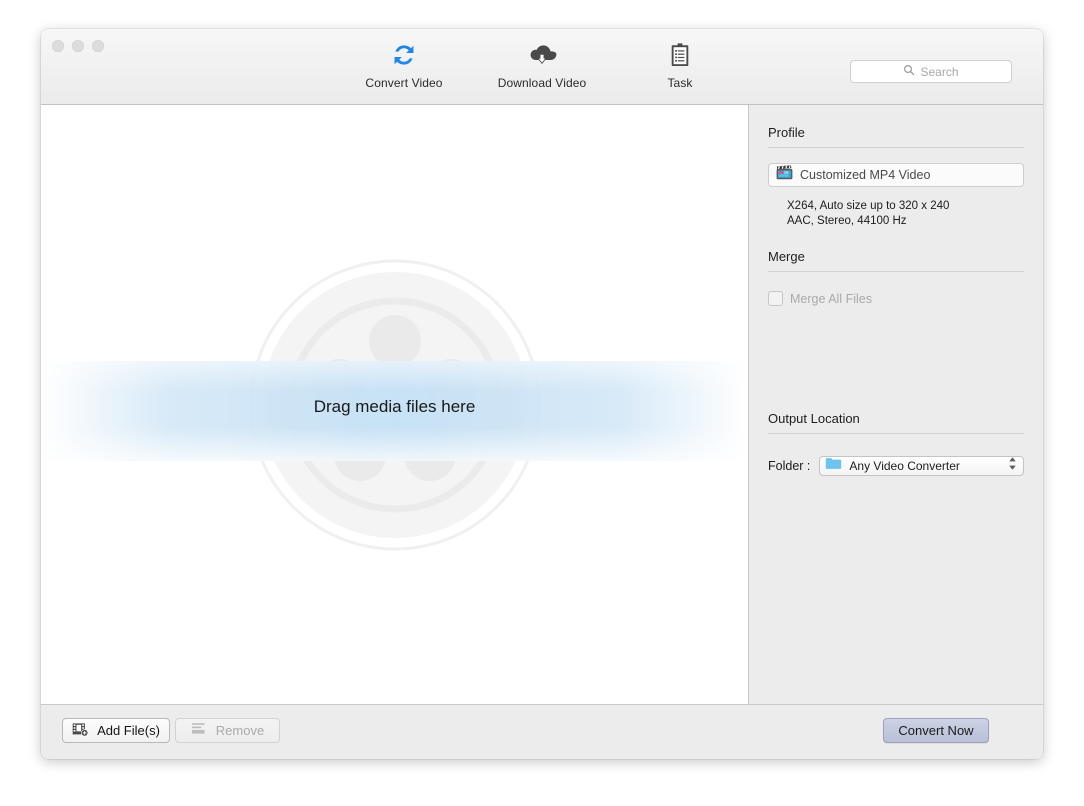 This screenshot has height=806, width=1084. I want to click on toolbar-tab-label: Convert Video, so click(404, 83).